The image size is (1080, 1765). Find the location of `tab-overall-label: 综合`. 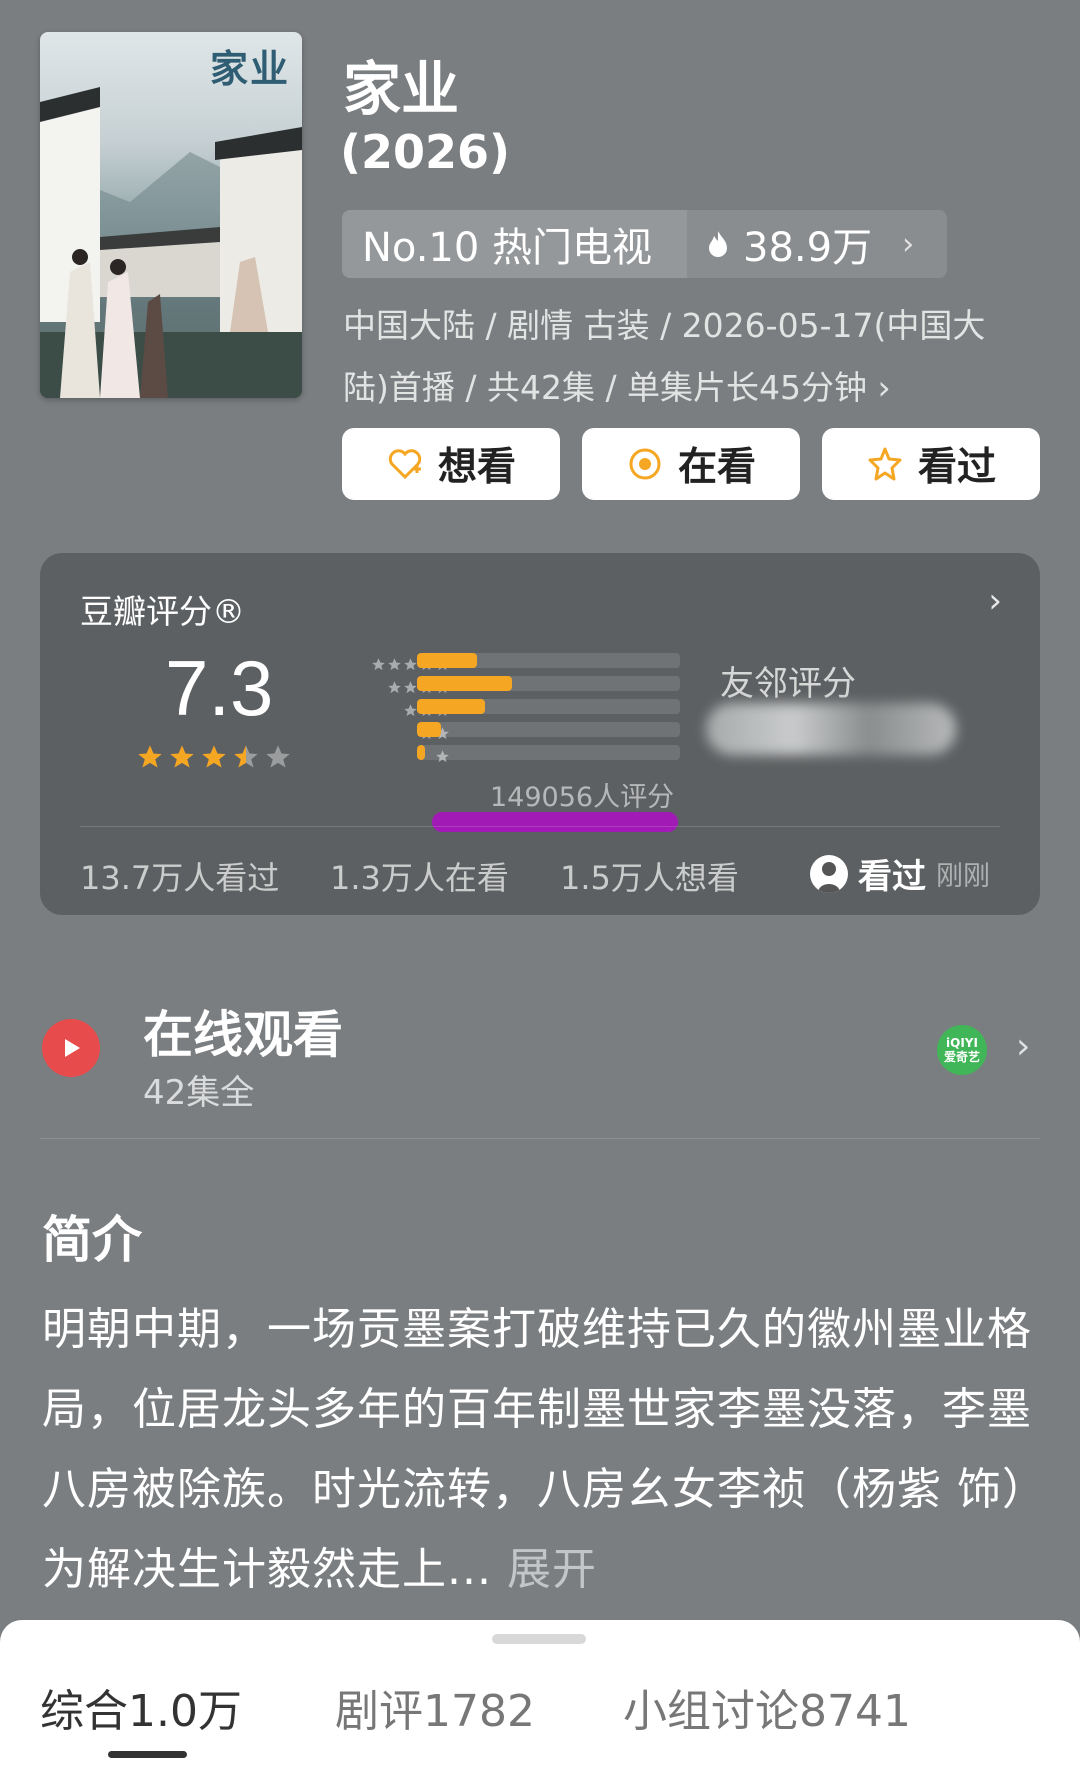

tab-overall-label: 综合 is located at coordinates (84, 1711).